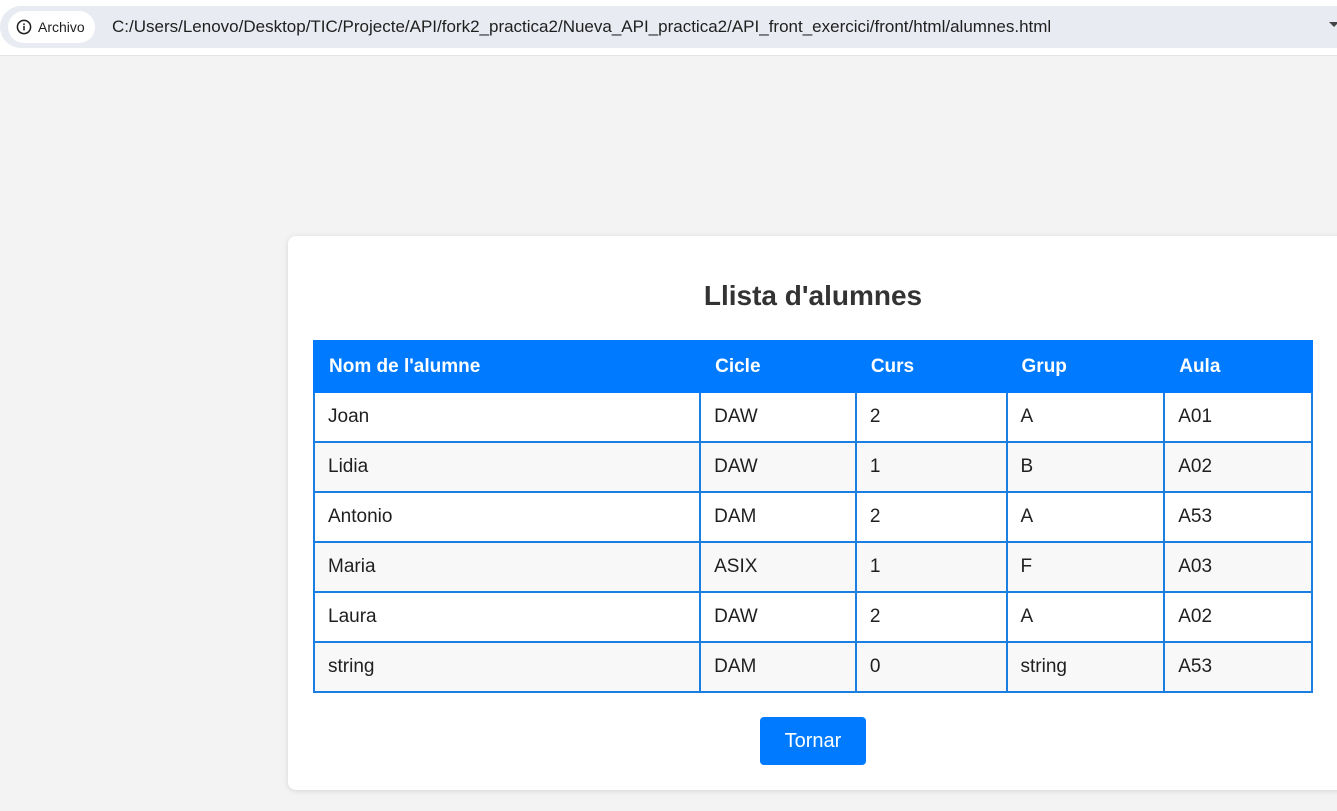  I want to click on cell-aula: A03, so click(1238, 567).